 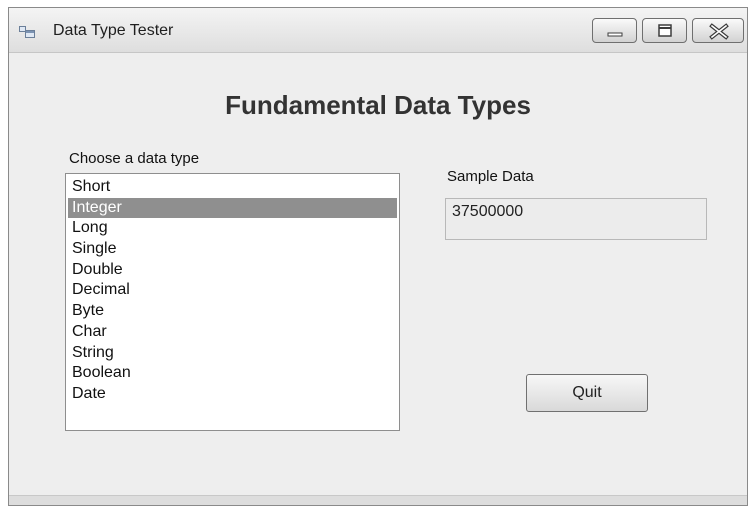 I want to click on list-item-boolean: Boolean, so click(x=232, y=373).